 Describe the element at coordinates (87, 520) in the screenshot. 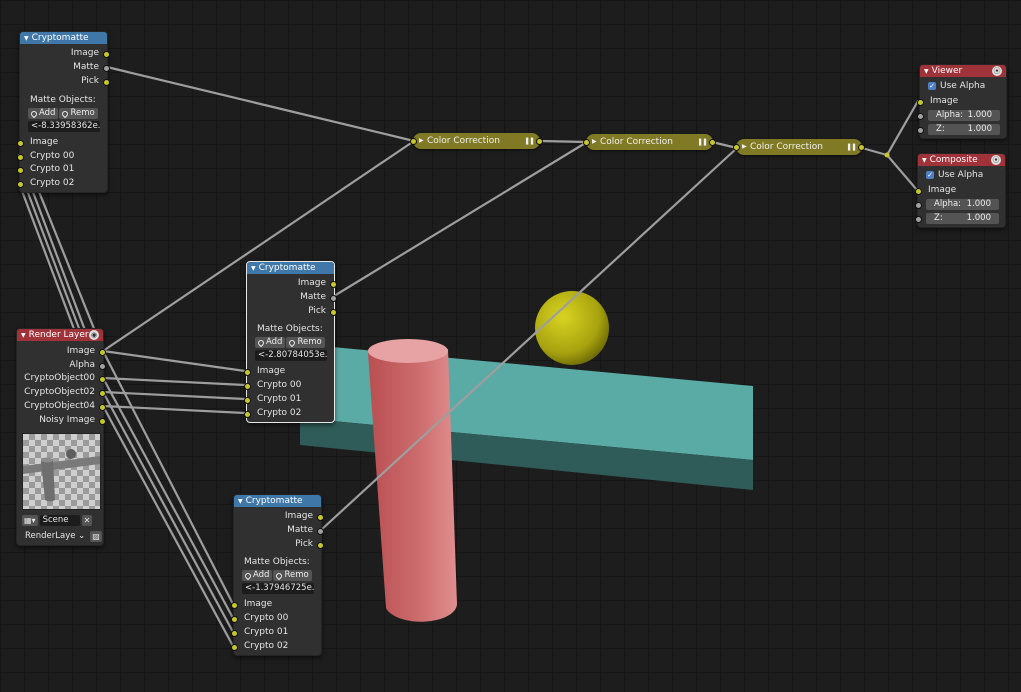

I see `close-icon: ✕` at that location.